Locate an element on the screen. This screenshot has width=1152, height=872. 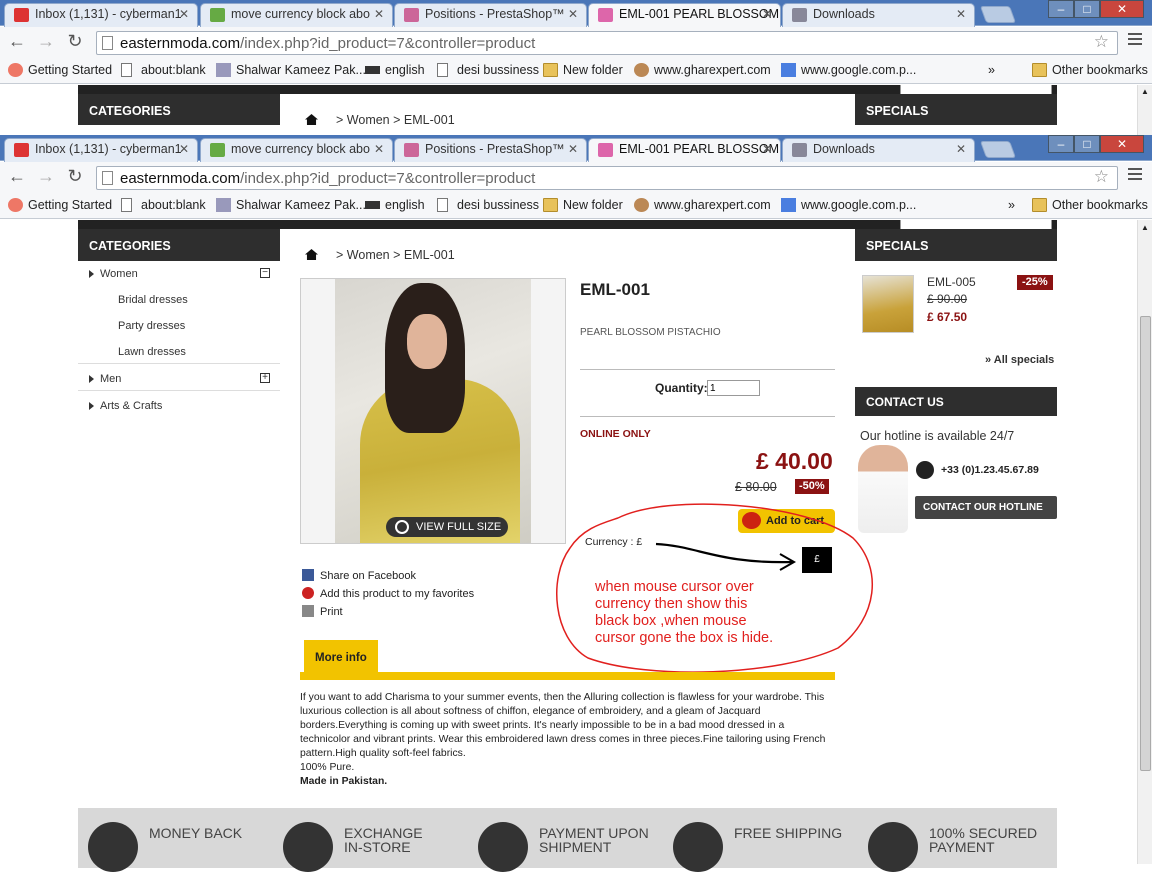
add-favorites-link: Add this product to my favorites is located at coordinates (388, 593).